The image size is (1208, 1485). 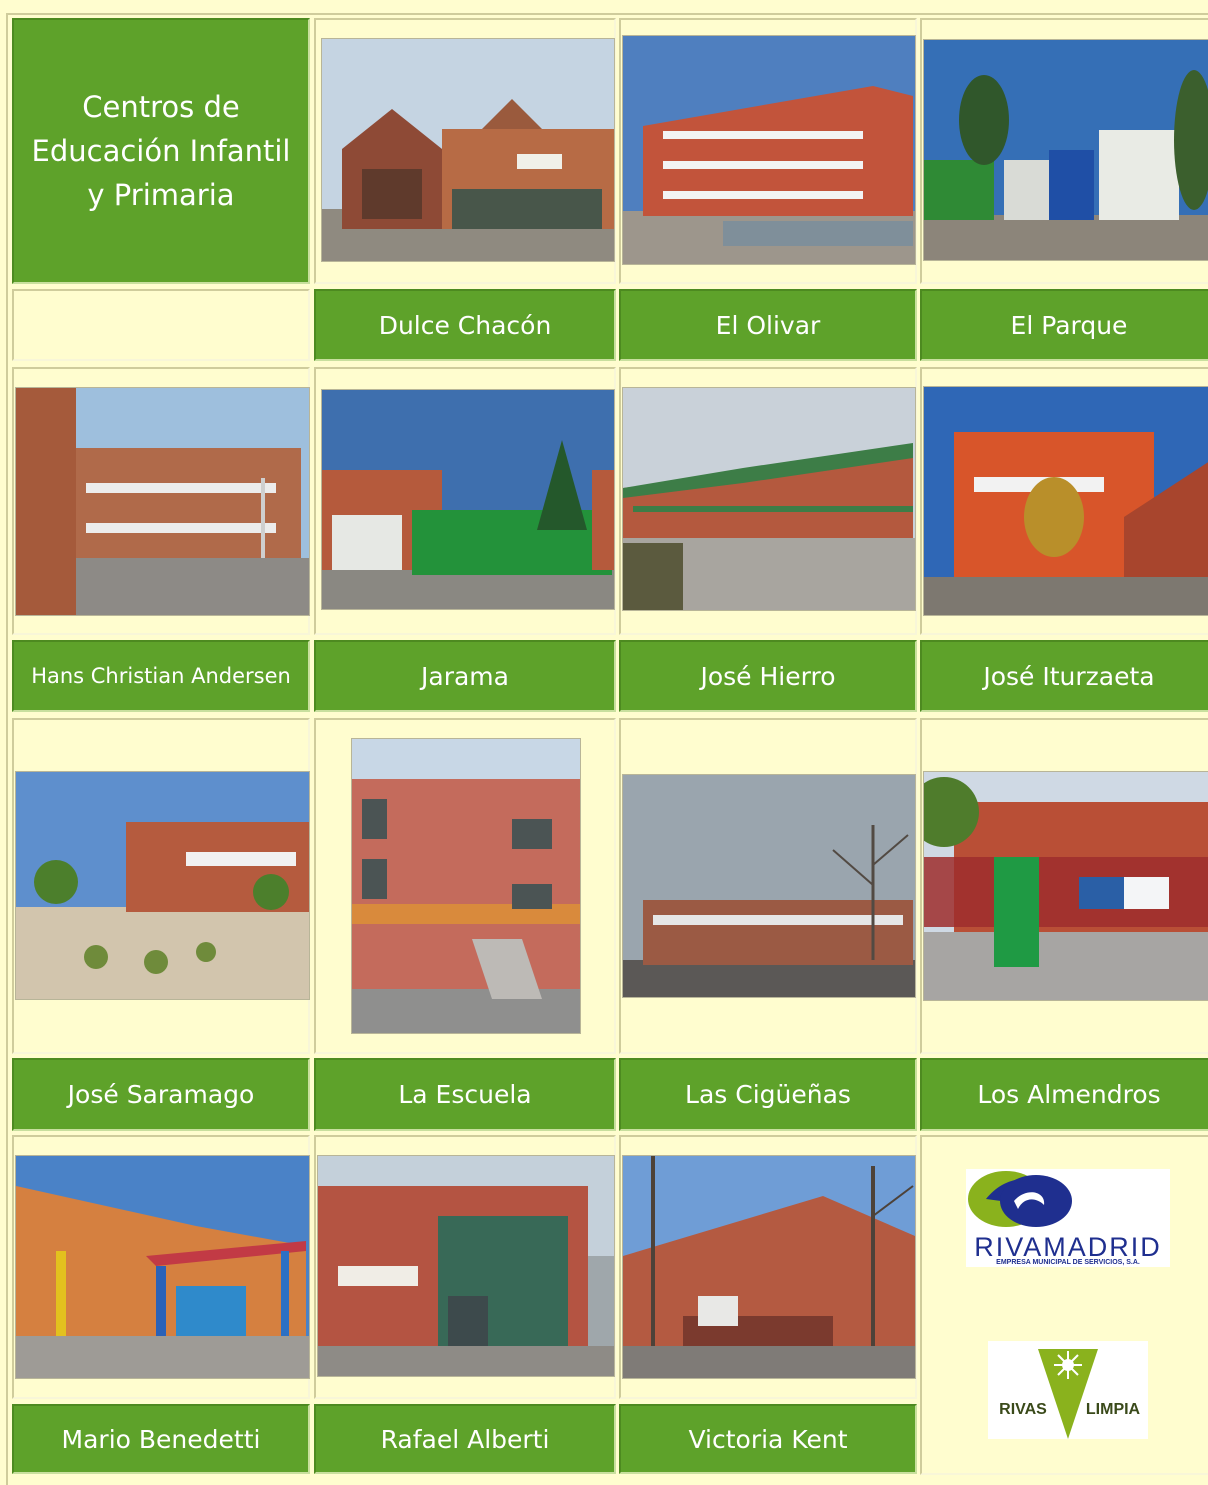 What do you see at coordinates (1023, 1409) in the screenshot?
I see `rivas-label: RIVAS` at bounding box center [1023, 1409].